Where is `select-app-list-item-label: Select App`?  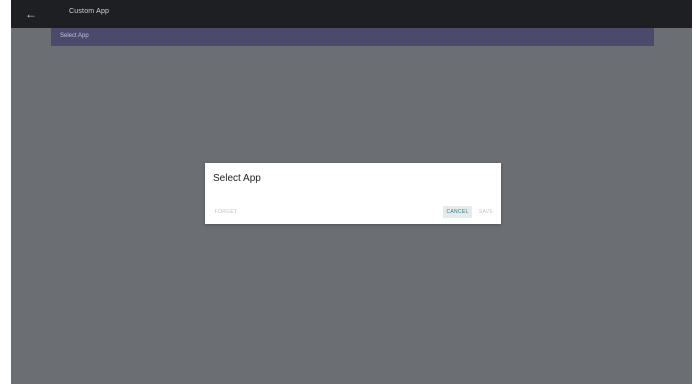 select-app-list-item-label: Select App is located at coordinates (74, 36).